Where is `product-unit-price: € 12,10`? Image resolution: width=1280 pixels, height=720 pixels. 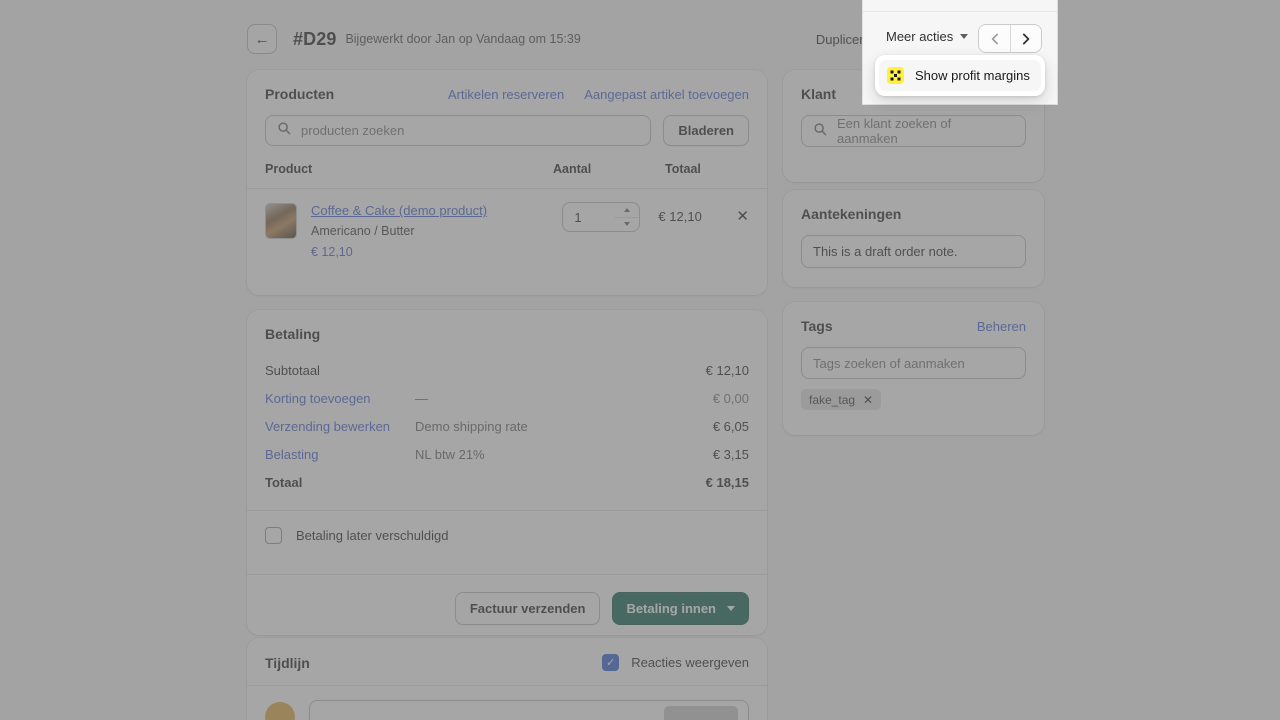
product-unit-price: € 12,10 is located at coordinates (436, 252).